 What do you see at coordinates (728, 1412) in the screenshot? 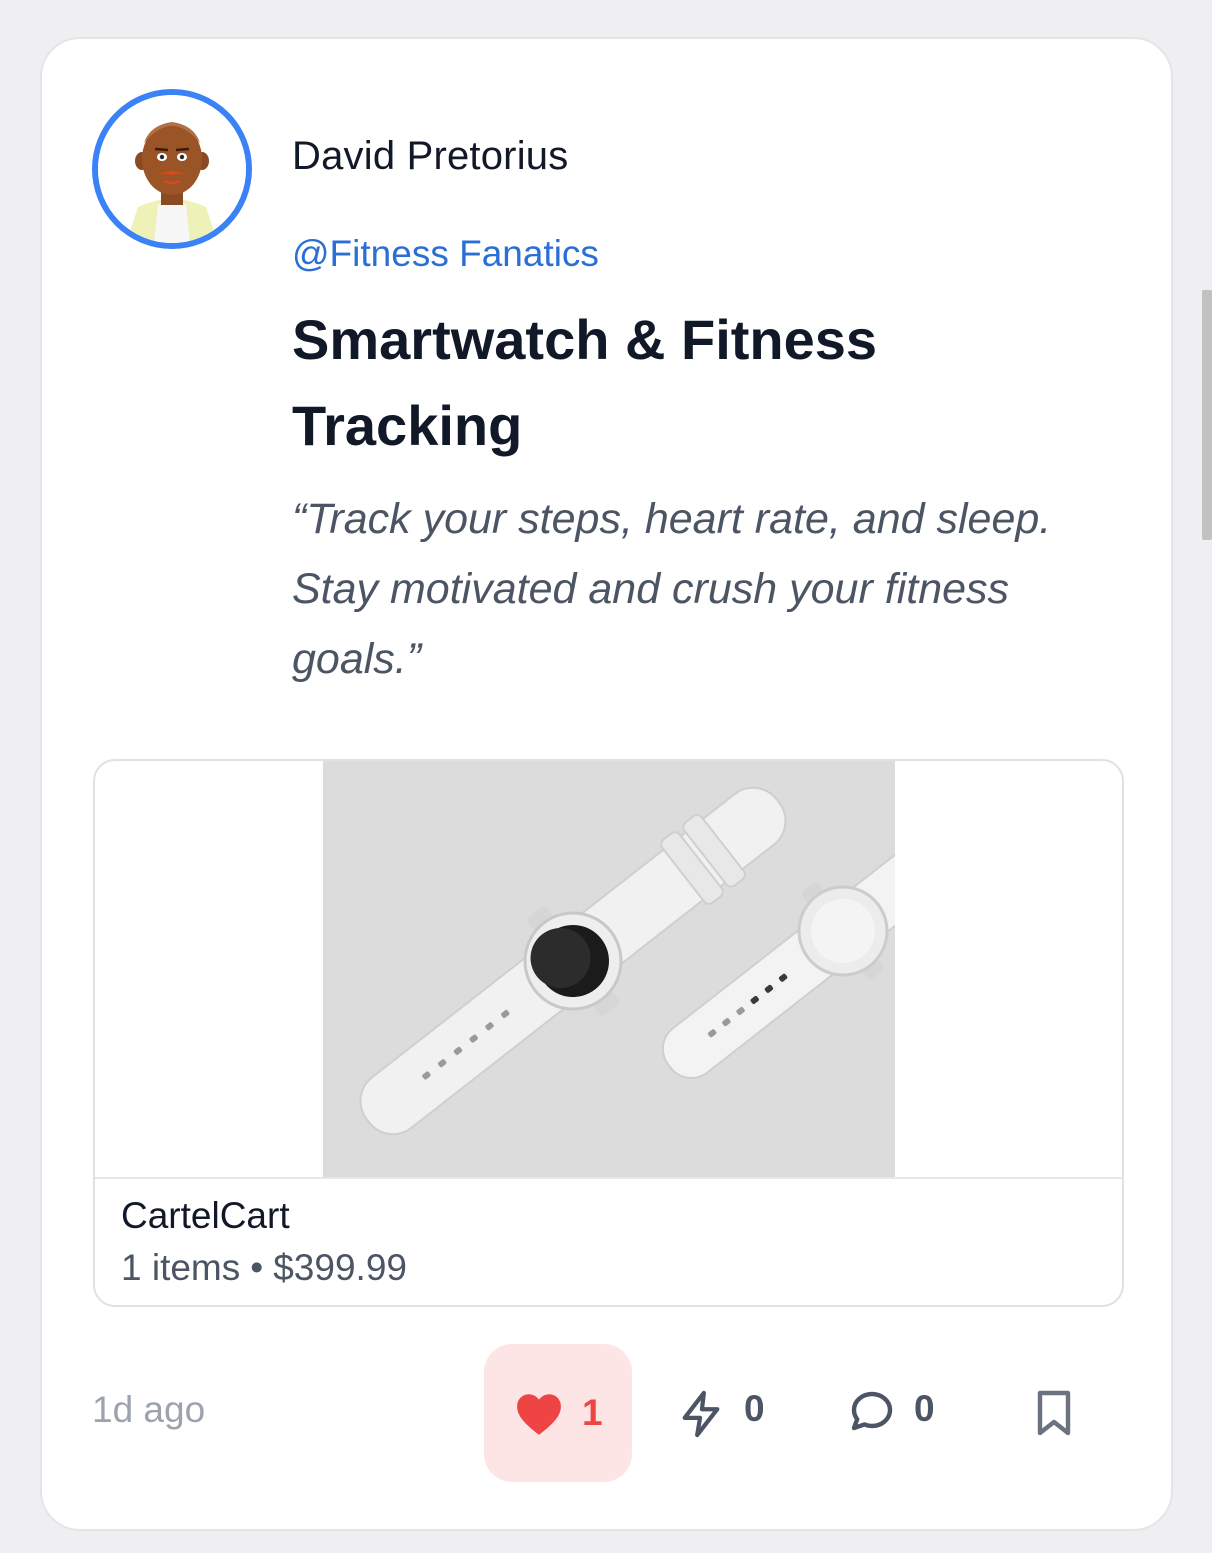
I see `boost-button: 0` at bounding box center [728, 1412].